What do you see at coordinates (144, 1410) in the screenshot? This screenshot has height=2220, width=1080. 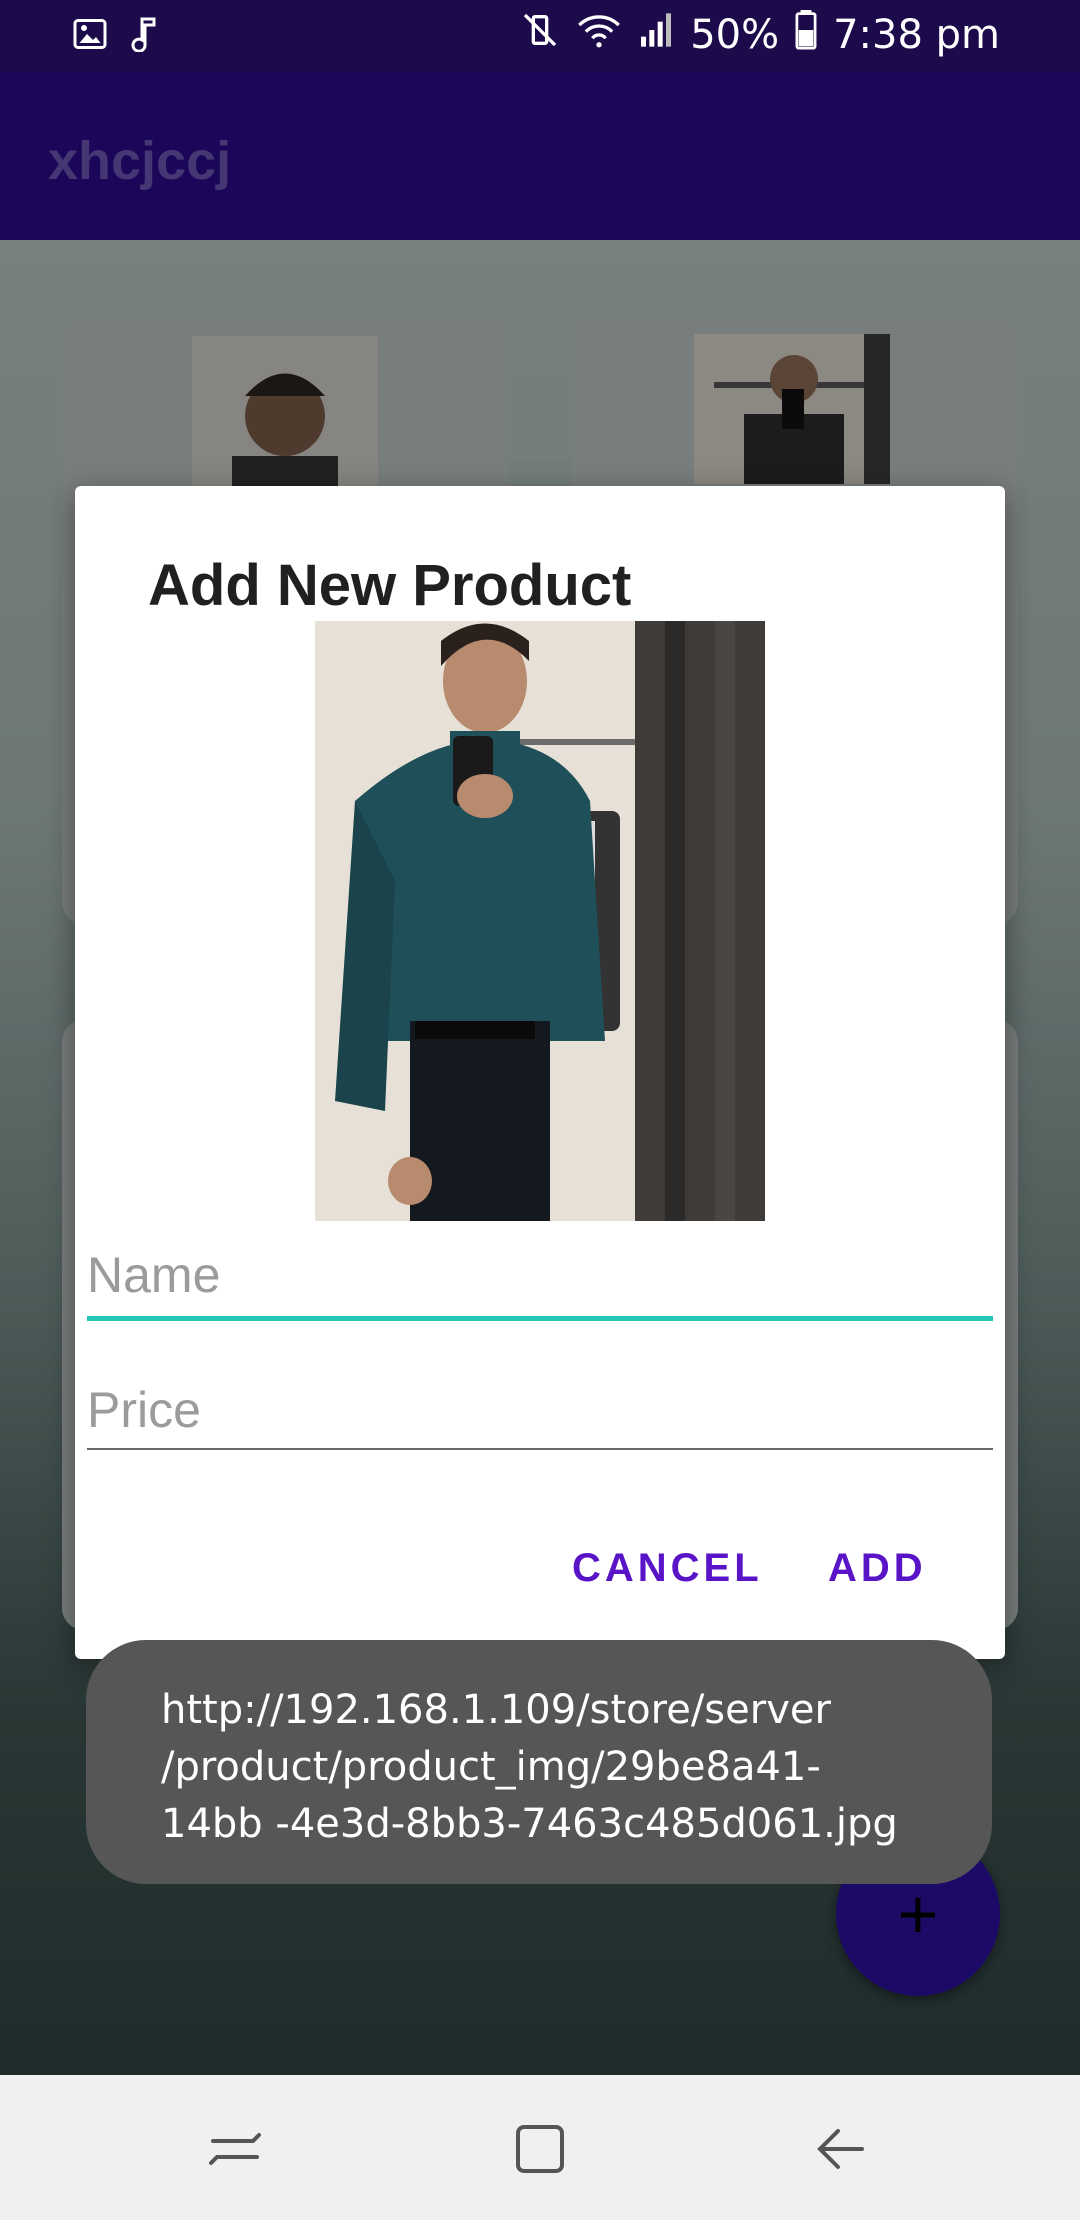 I see `price-input: Price` at bounding box center [144, 1410].